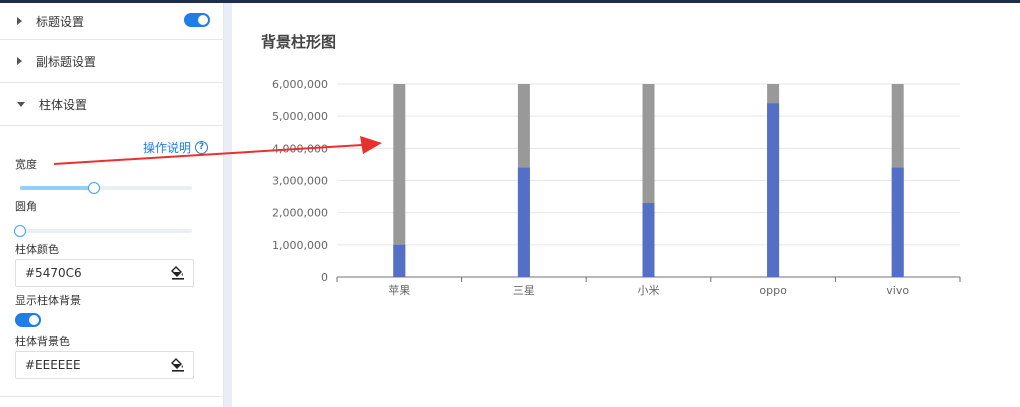  I want to click on show-background-label: 显示柱体背景, so click(48, 300).